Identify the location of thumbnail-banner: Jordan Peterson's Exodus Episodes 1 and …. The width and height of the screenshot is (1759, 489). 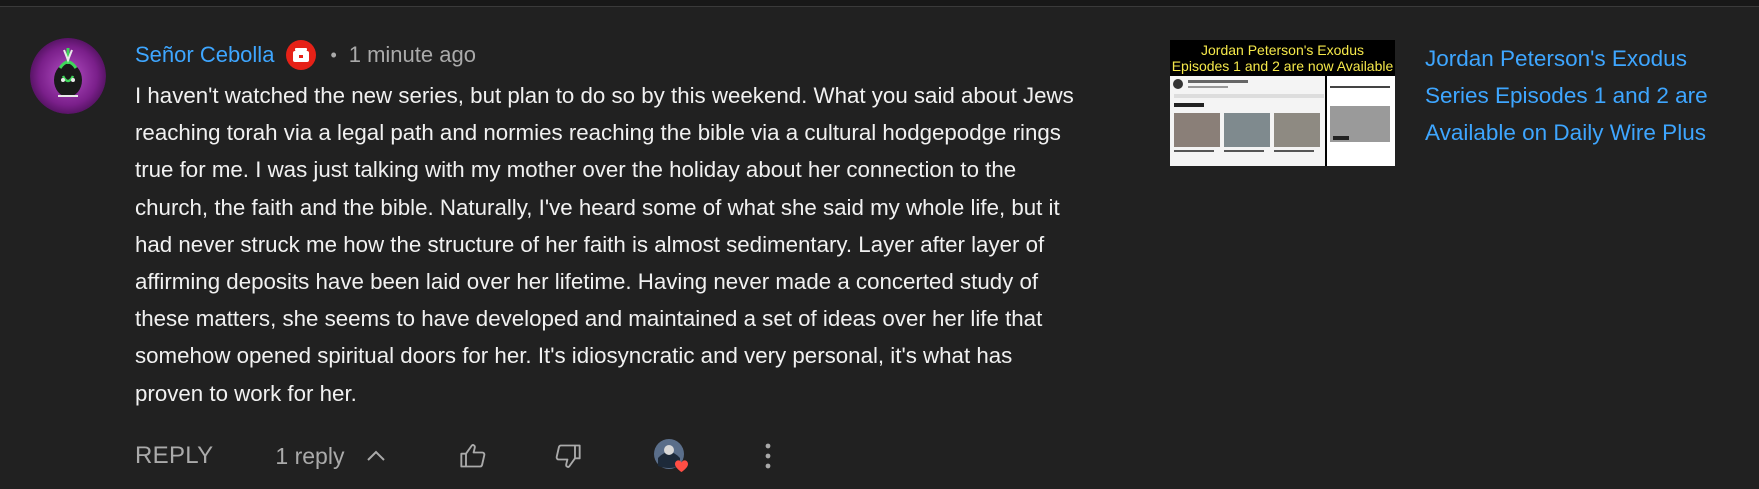
(1282, 59).